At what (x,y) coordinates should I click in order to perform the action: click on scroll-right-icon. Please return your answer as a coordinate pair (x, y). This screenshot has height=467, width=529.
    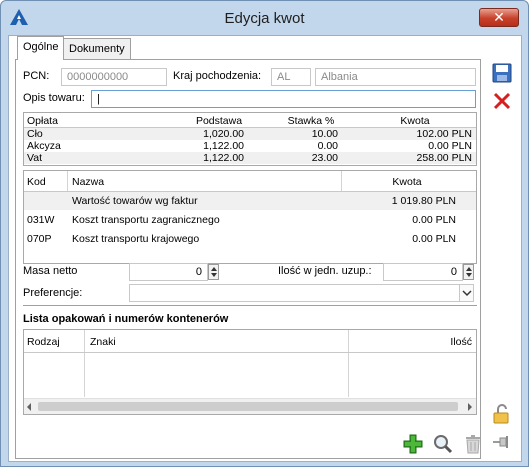
    Looking at the image, I should click on (470, 407).